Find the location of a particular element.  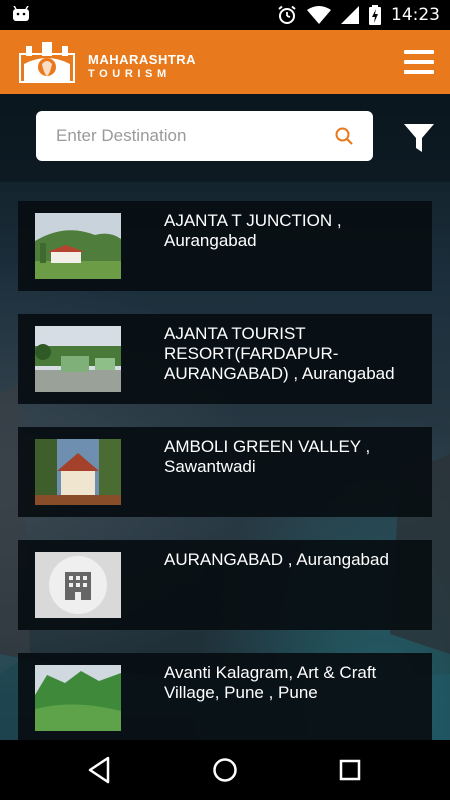

landscape-photo is located at coordinates (78, 698).